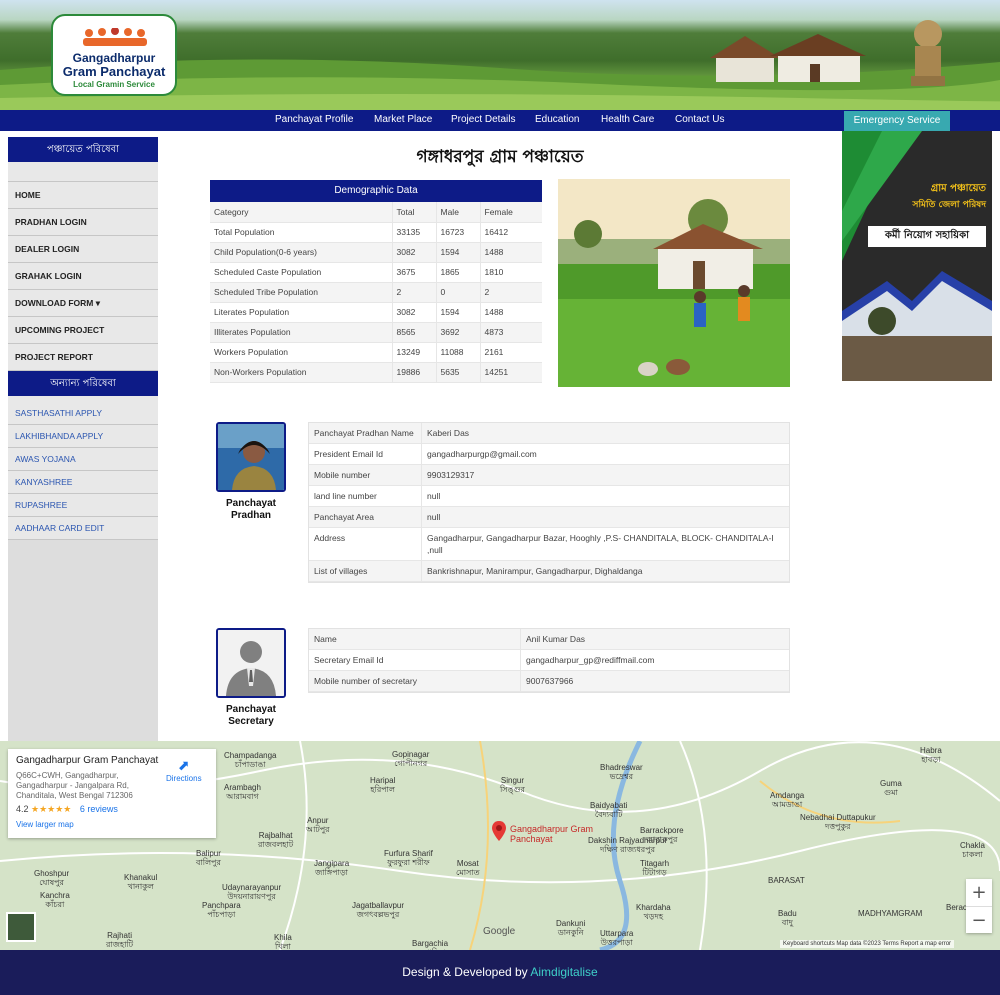 This screenshot has height=995, width=1000. I want to click on map-place-label-en: Khardaha, so click(653, 907).